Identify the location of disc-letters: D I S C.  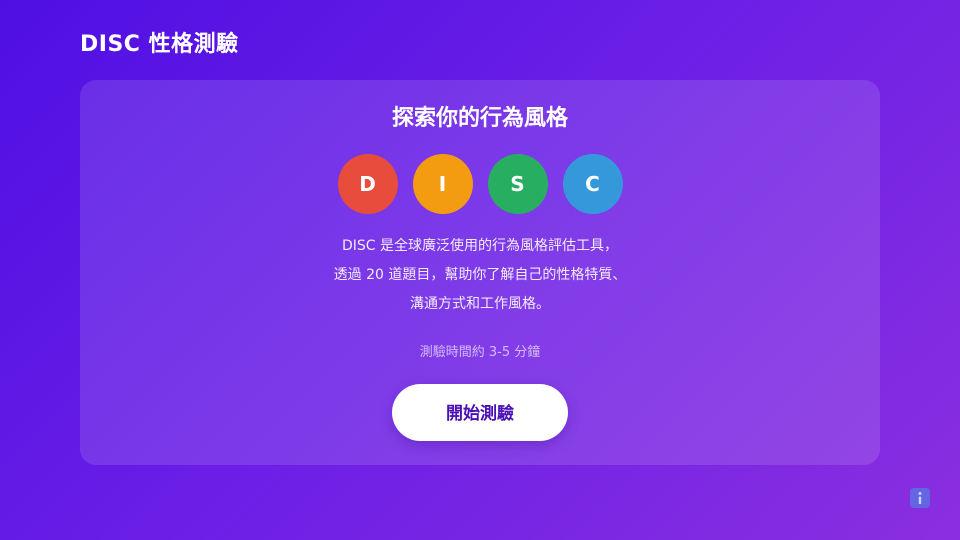
(480, 184).